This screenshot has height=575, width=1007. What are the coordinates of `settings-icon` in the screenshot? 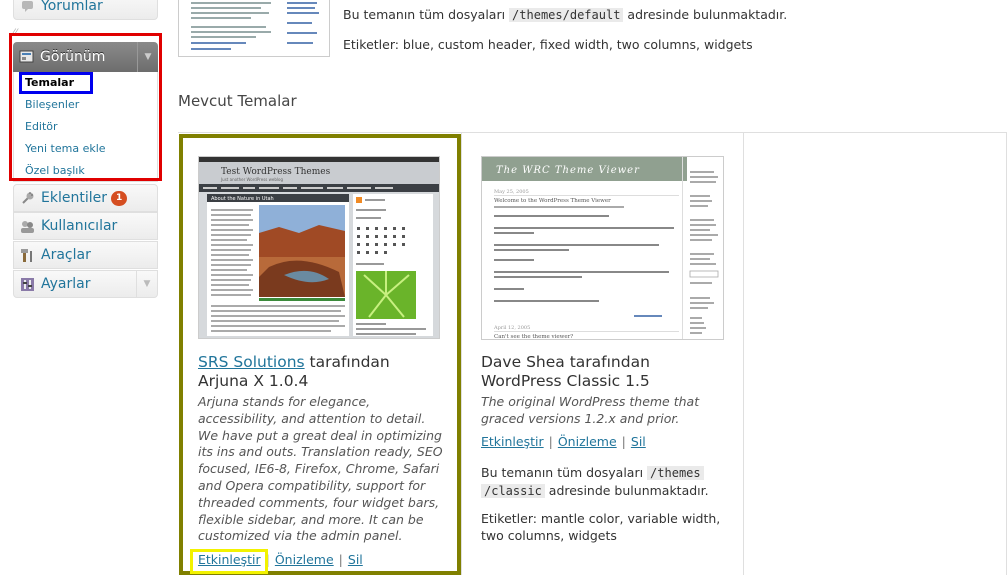 It's located at (27, 284).